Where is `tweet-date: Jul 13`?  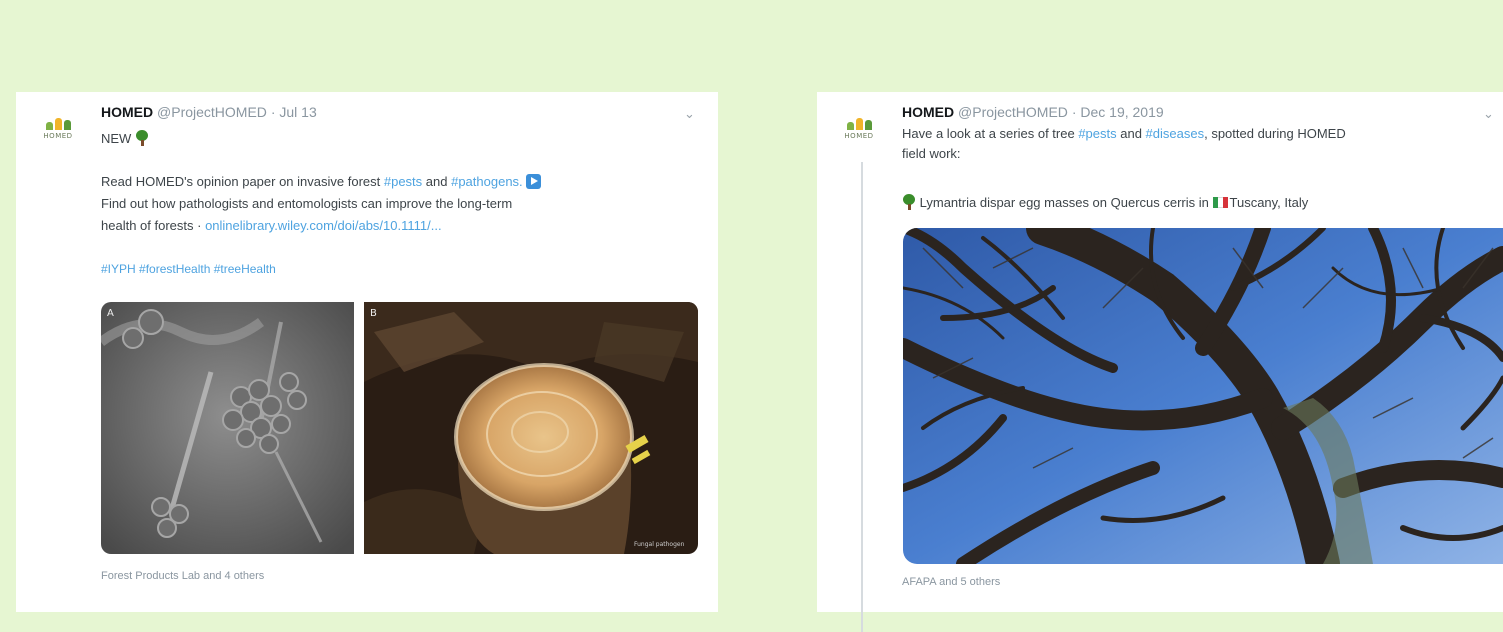 tweet-date: Jul 13 is located at coordinates (297, 112).